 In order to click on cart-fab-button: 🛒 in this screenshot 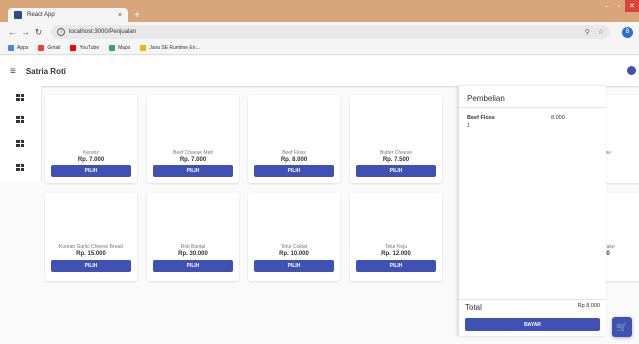, I will do `click(622, 327)`.